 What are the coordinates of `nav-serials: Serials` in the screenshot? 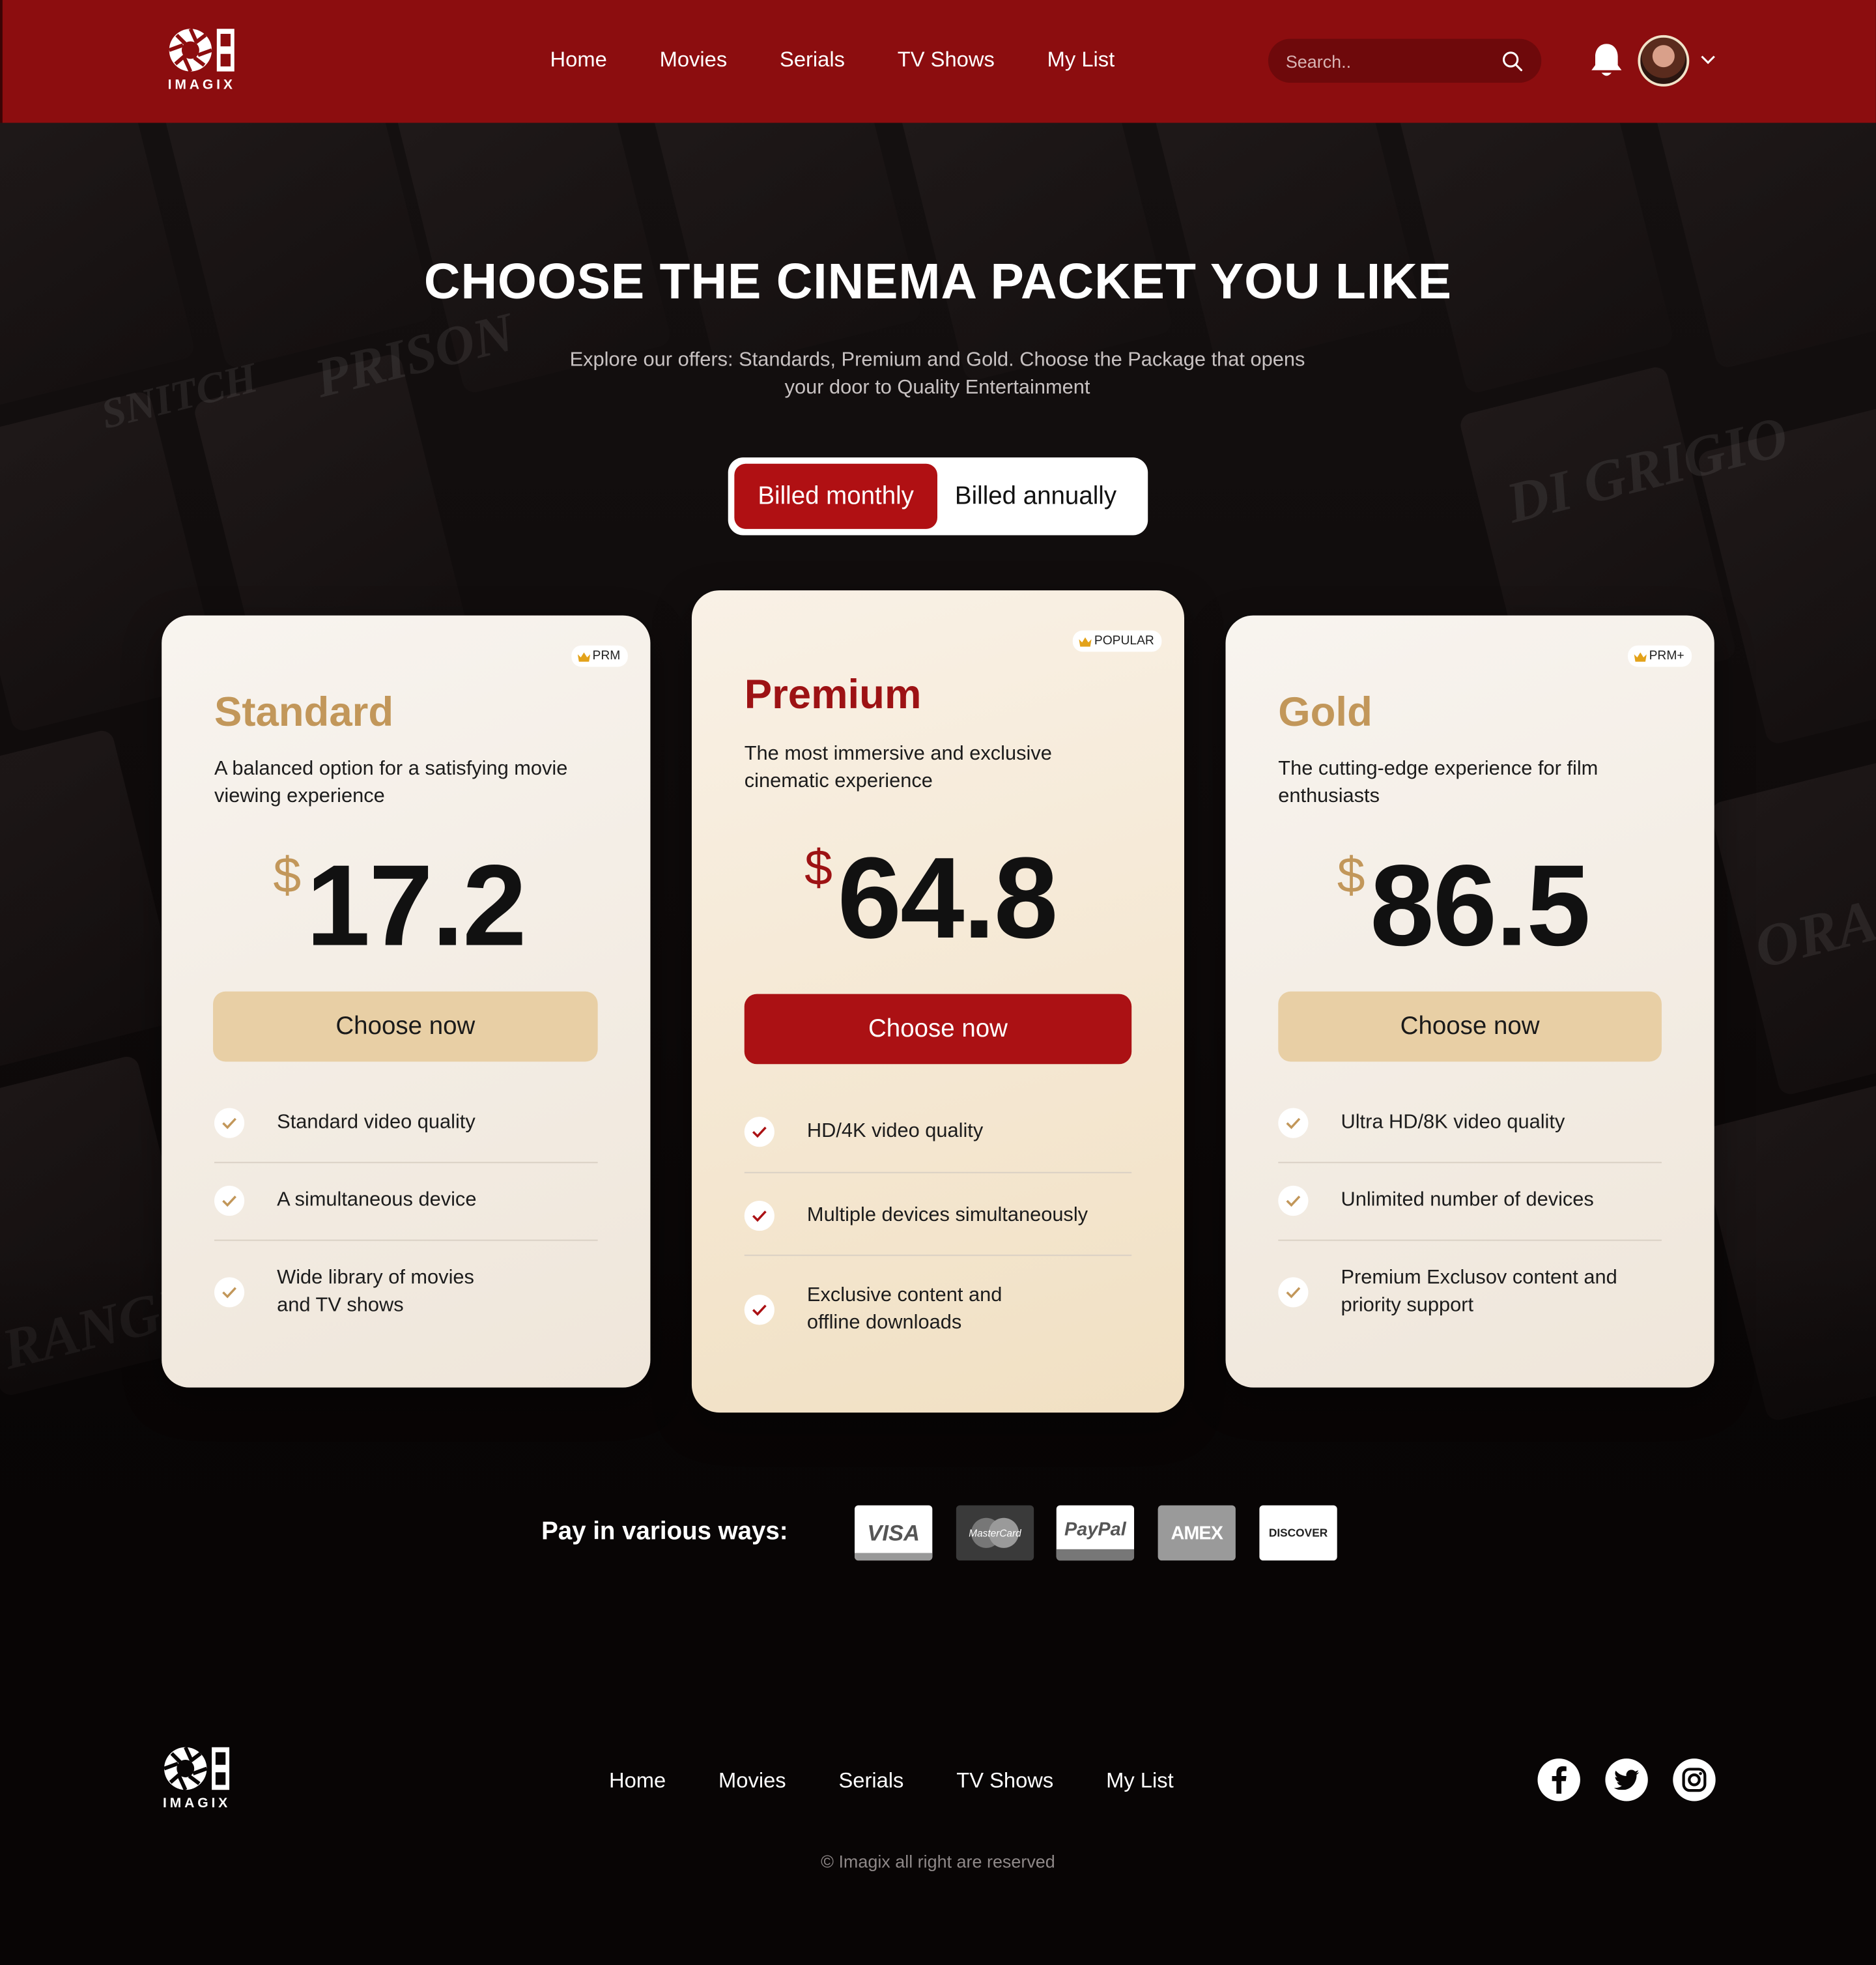 It's located at (813, 60).